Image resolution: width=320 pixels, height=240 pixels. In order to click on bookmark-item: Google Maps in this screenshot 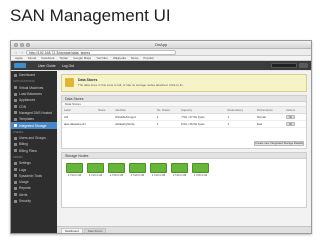, I will do `click(82, 58)`.